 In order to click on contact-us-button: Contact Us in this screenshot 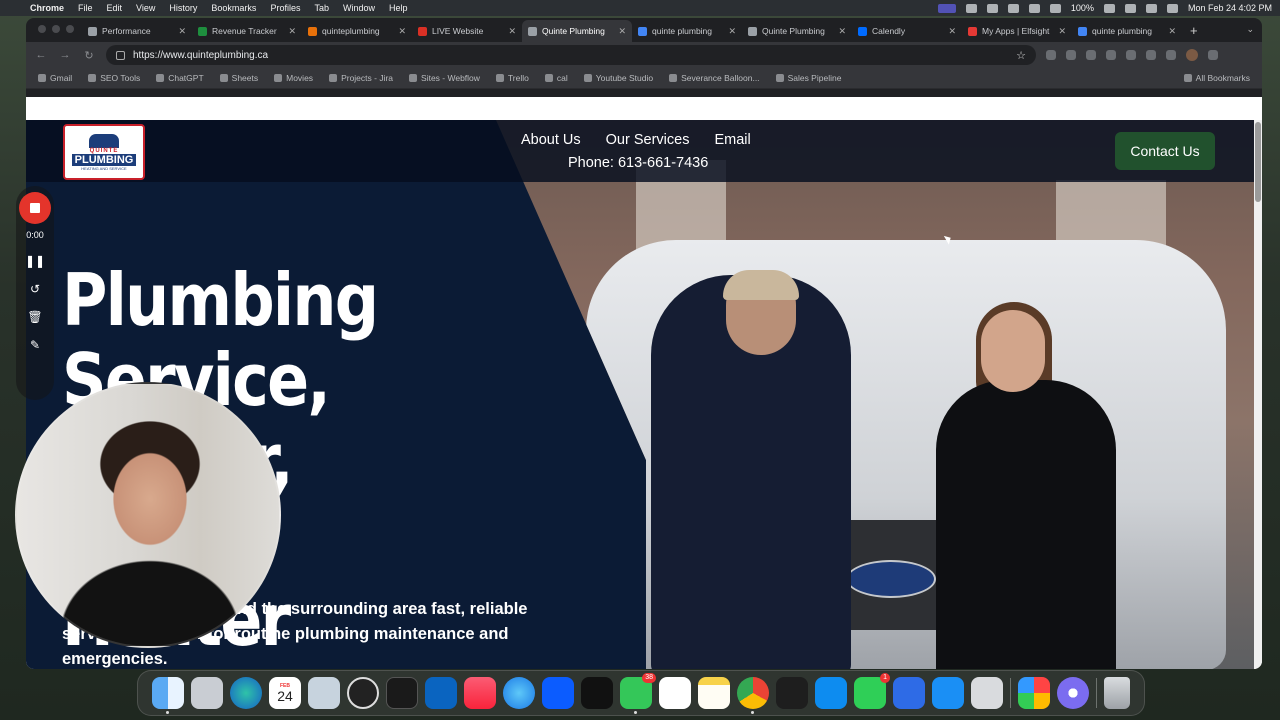, I will do `click(1165, 151)`.